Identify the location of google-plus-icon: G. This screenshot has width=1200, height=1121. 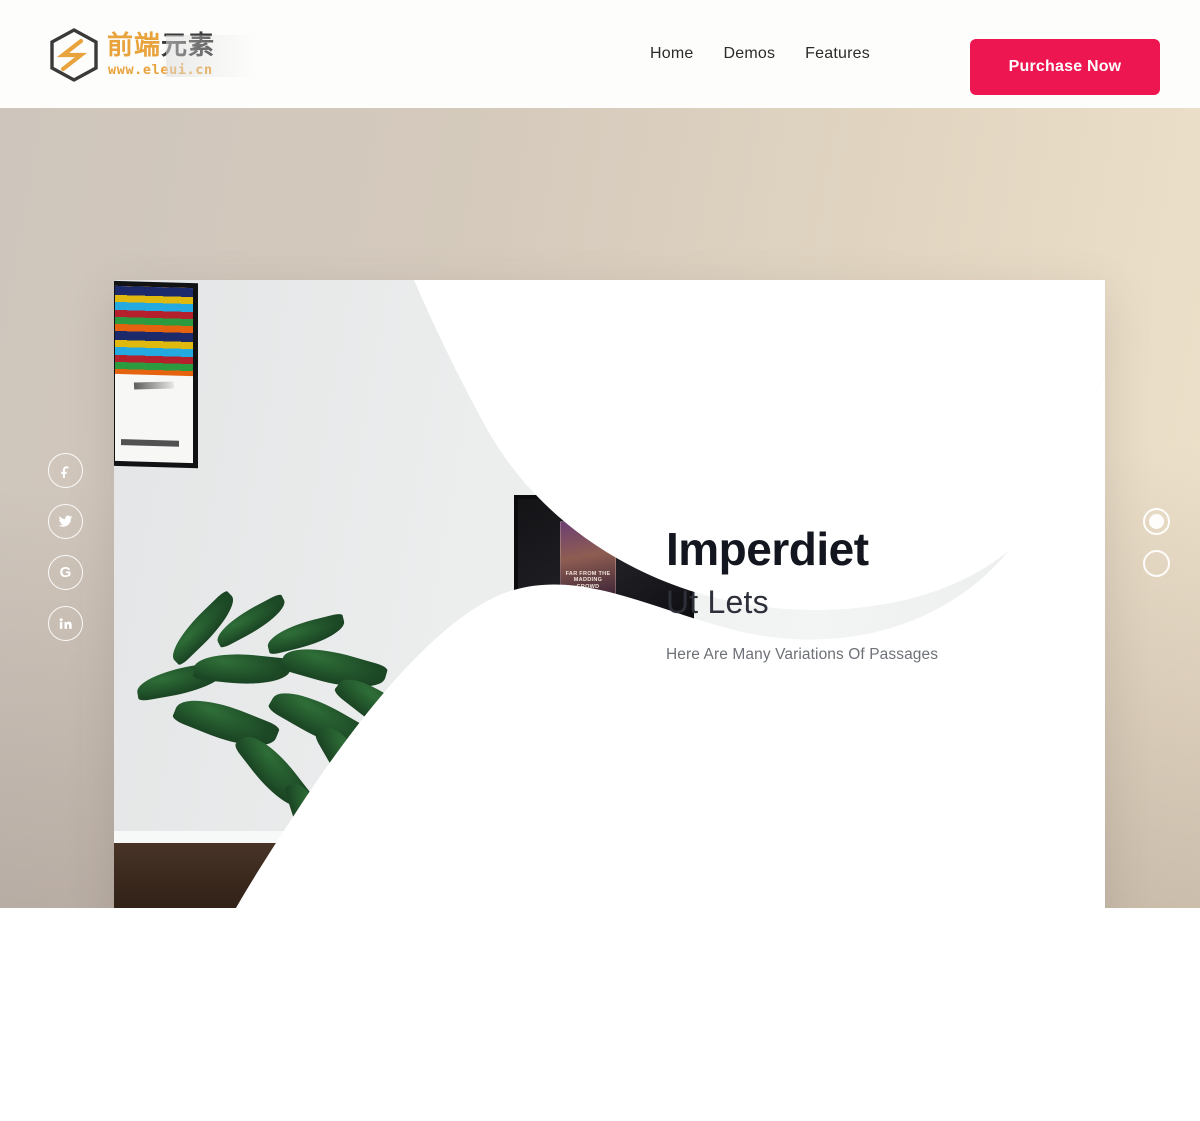
(65, 572).